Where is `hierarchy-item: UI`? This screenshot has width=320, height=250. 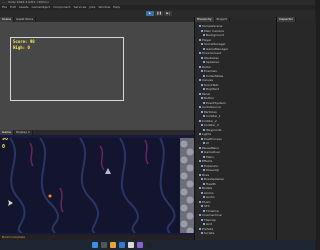
hierarchy-item: UI is located at coordinates (206, 143).